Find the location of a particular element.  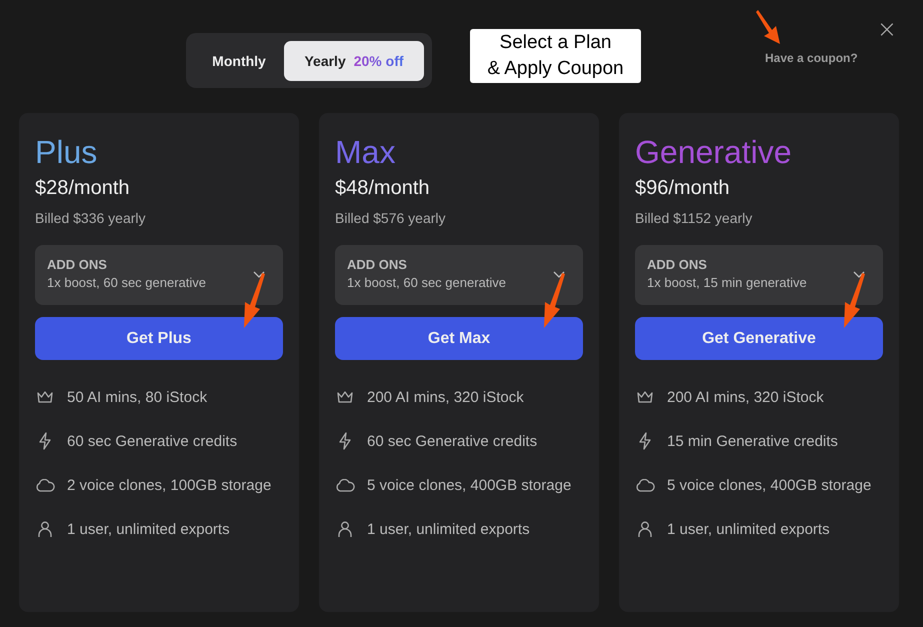

billing-note: Billed $1152 yearly is located at coordinates (694, 218).